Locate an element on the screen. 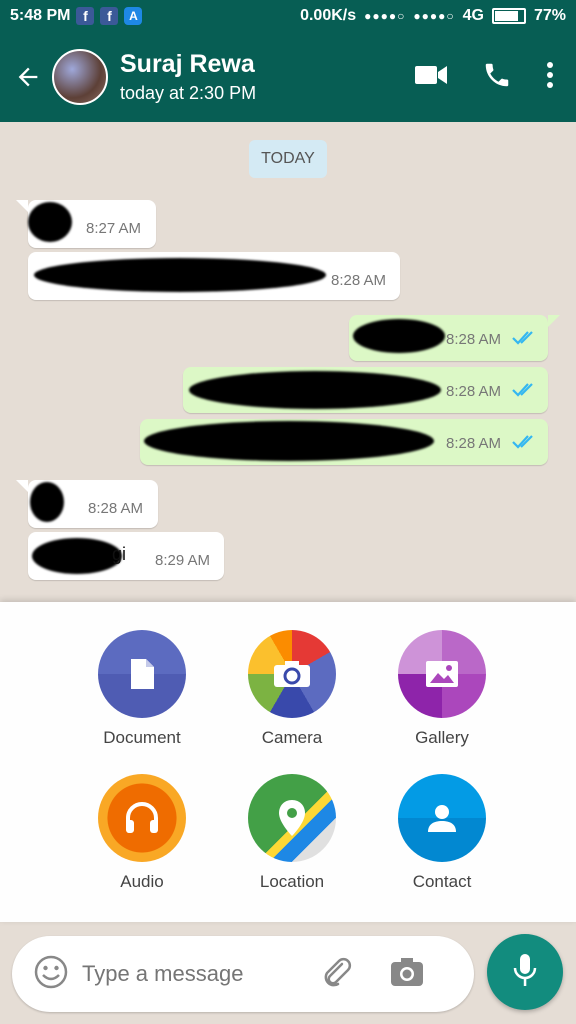  message-input is located at coordinates (197, 974).